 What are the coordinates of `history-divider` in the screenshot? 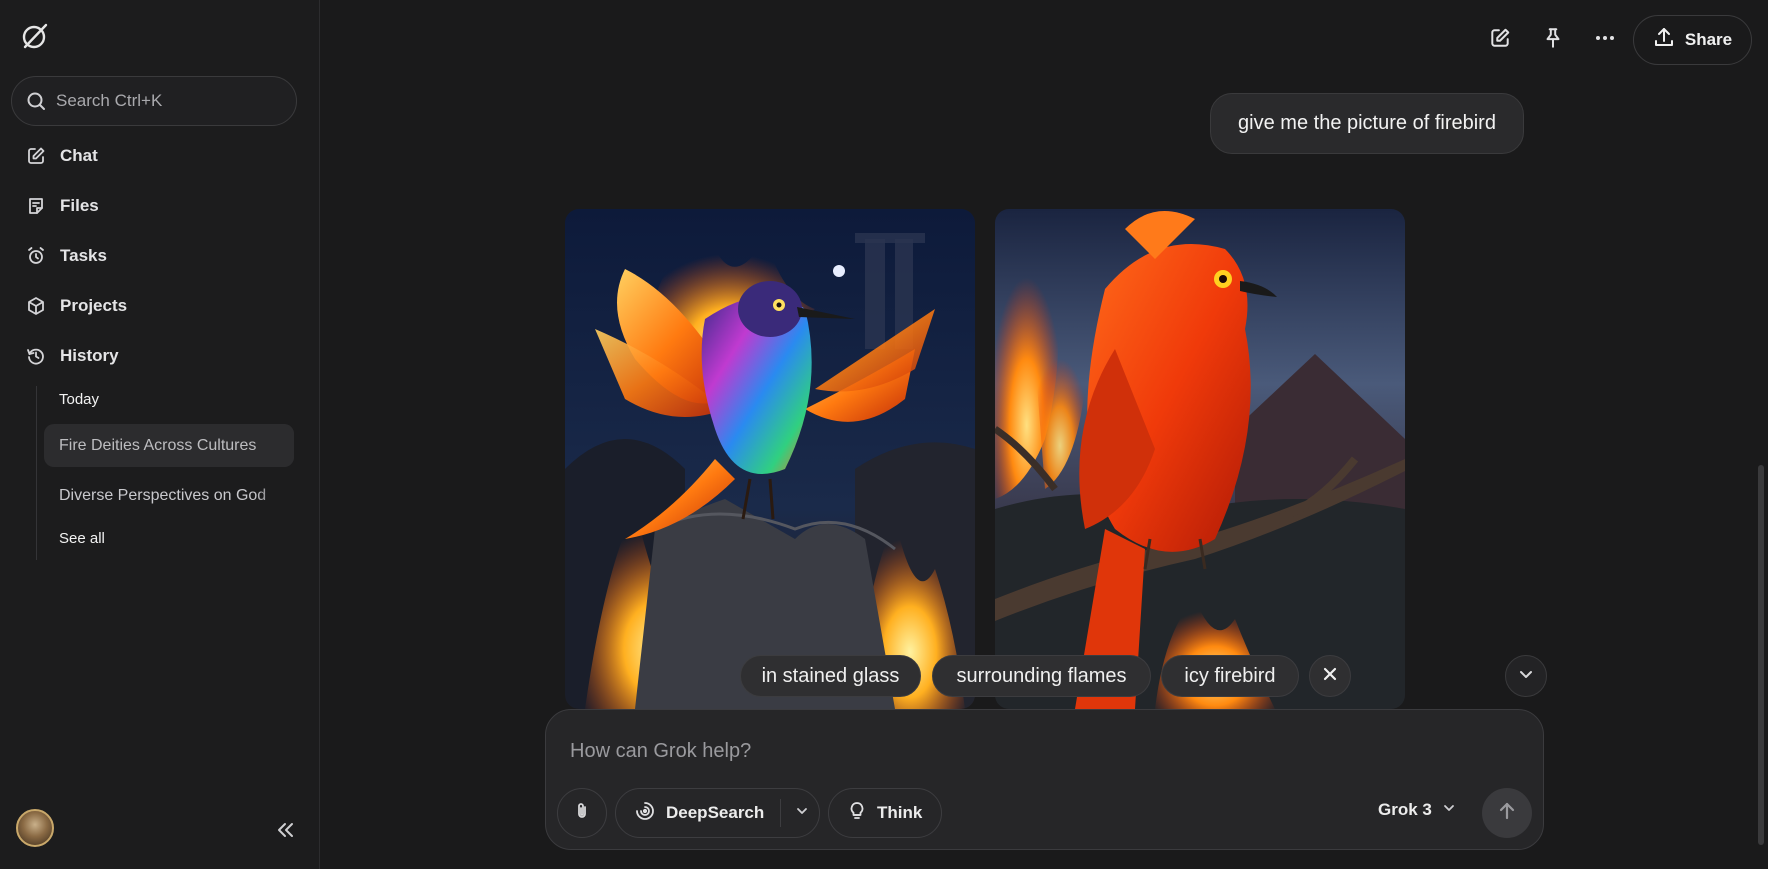 It's located at (36, 473).